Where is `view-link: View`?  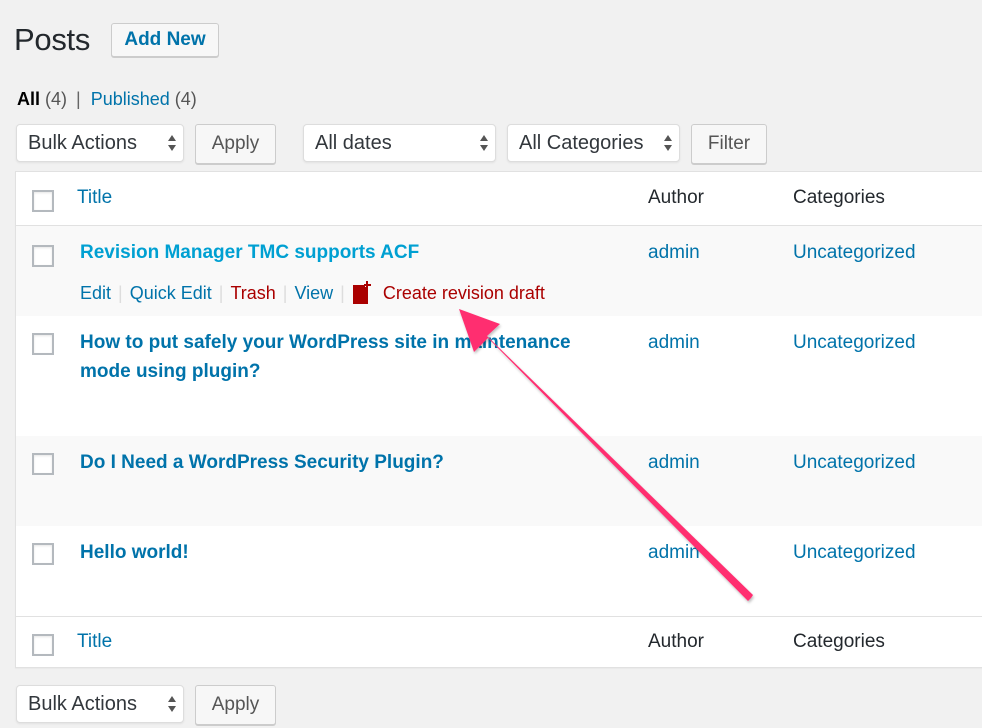
view-link: View is located at coordinates (313, 293).